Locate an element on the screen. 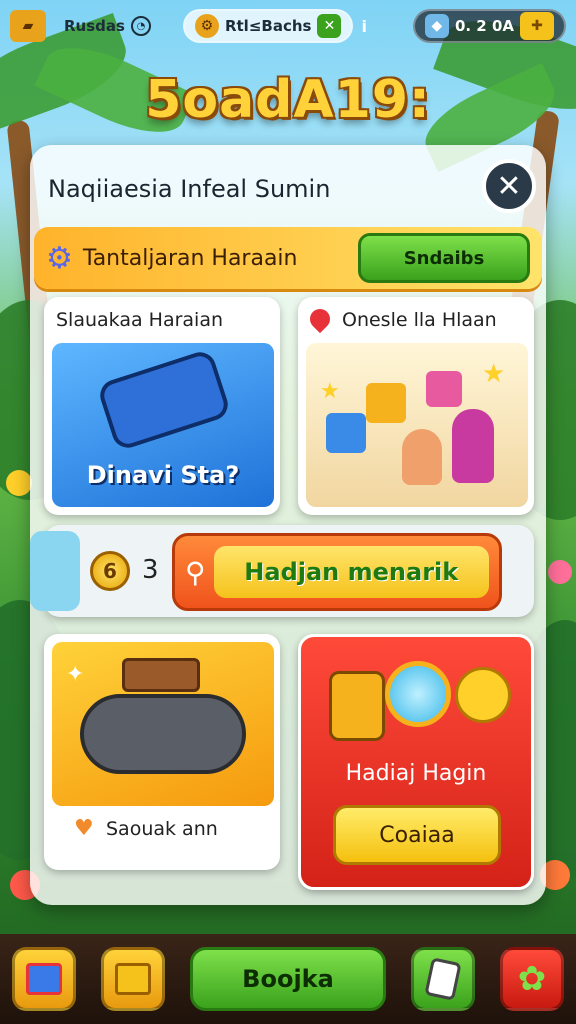 The image size is (576, 1024). card-right-bottom: Hadiaj Hagin Coaiaa is located at coordinates (416, 762).